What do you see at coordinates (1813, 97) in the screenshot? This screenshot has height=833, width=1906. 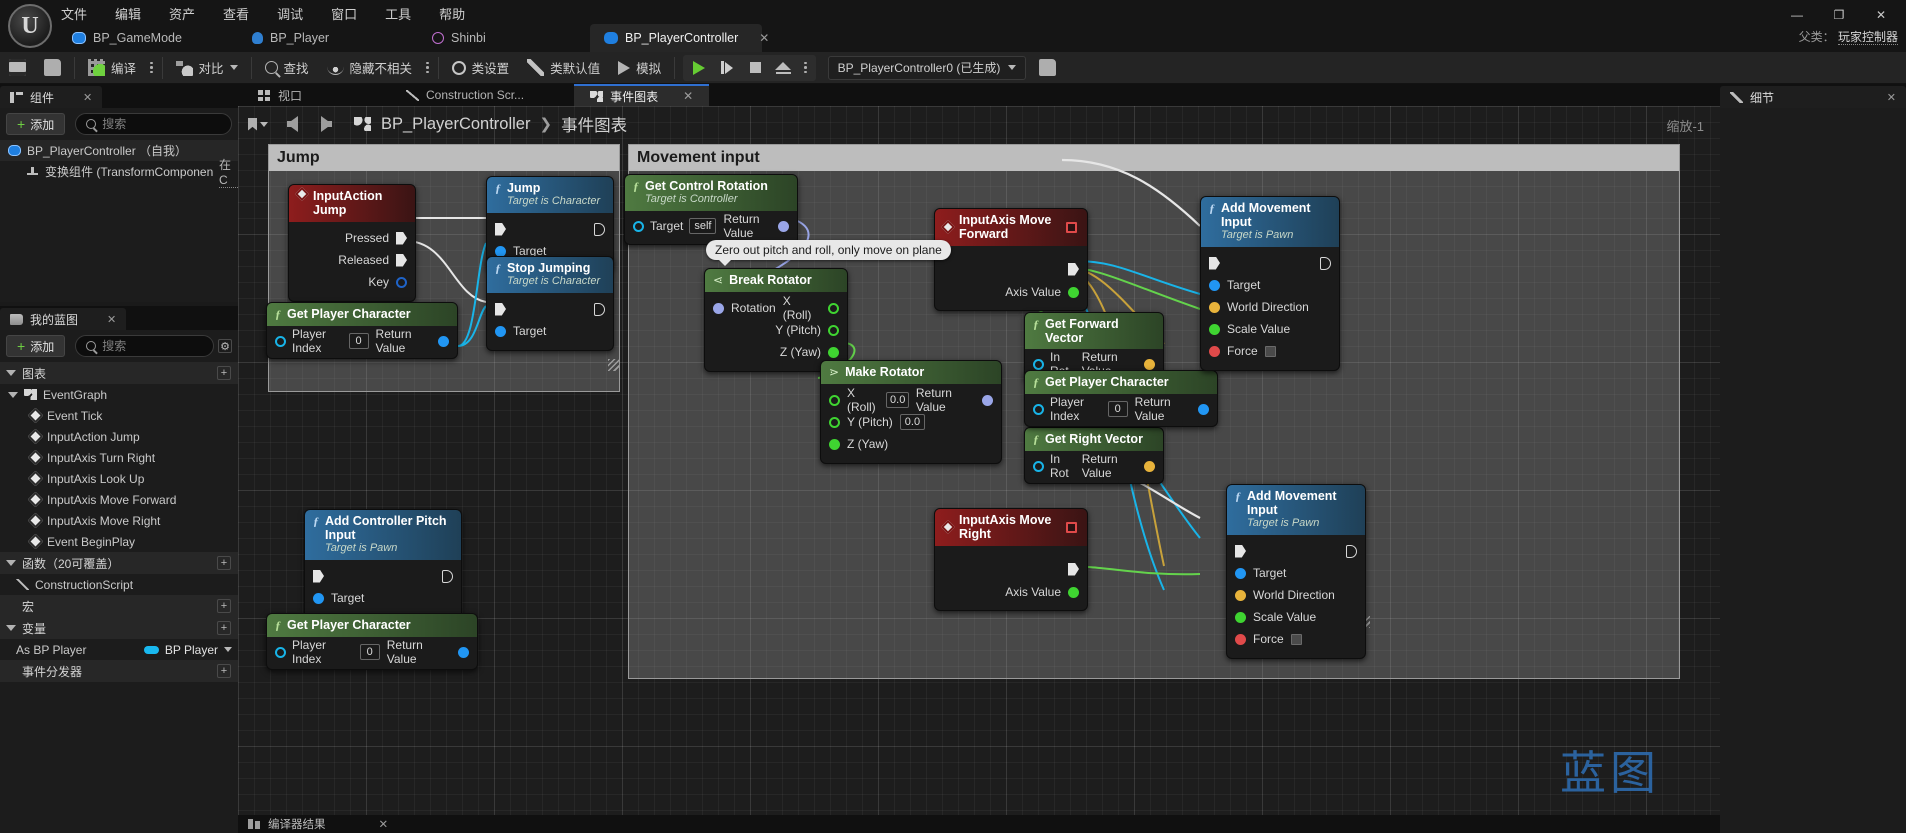 I see `tab-details: 细节 ✕` at bounding box center [1813, 97].